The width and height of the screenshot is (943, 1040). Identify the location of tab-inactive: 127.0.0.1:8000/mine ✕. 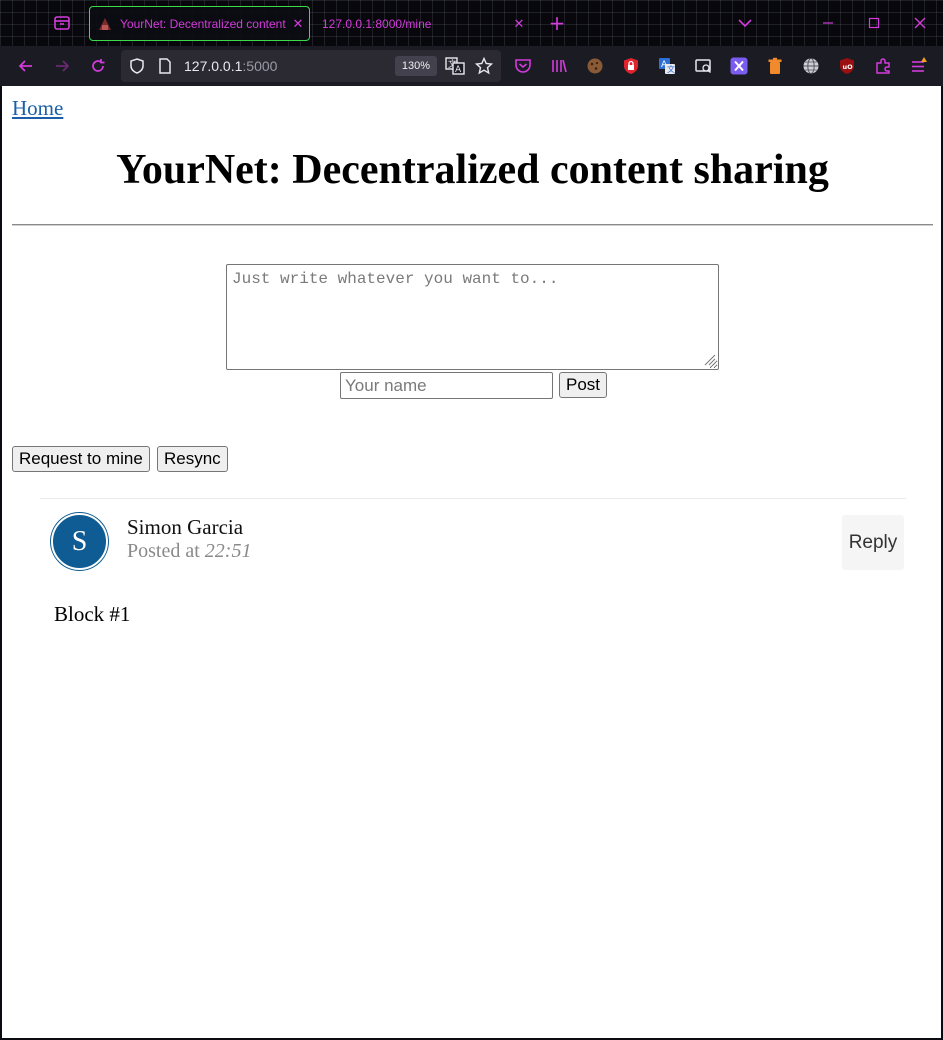
(422, 23).